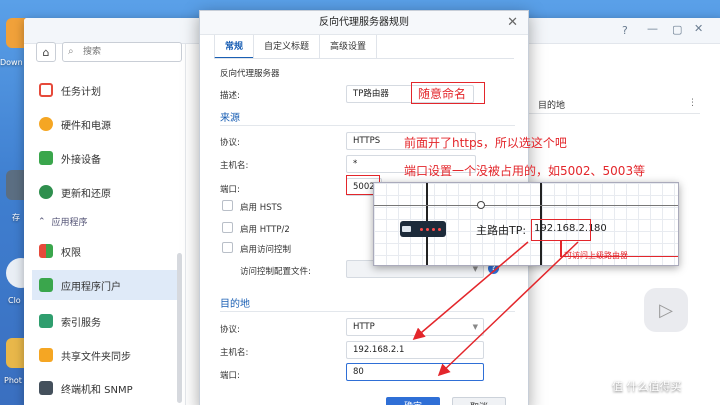 This screenshot has height=405, width=720. Describe the element at coordinates (647, 386) in the screenshot. I see `watermark: 值 什么值得买` at that location.